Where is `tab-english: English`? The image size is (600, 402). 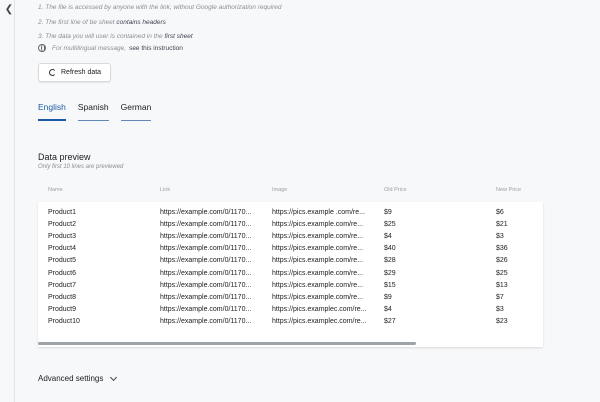 tab-english: English is located at coordinates (52, 111).